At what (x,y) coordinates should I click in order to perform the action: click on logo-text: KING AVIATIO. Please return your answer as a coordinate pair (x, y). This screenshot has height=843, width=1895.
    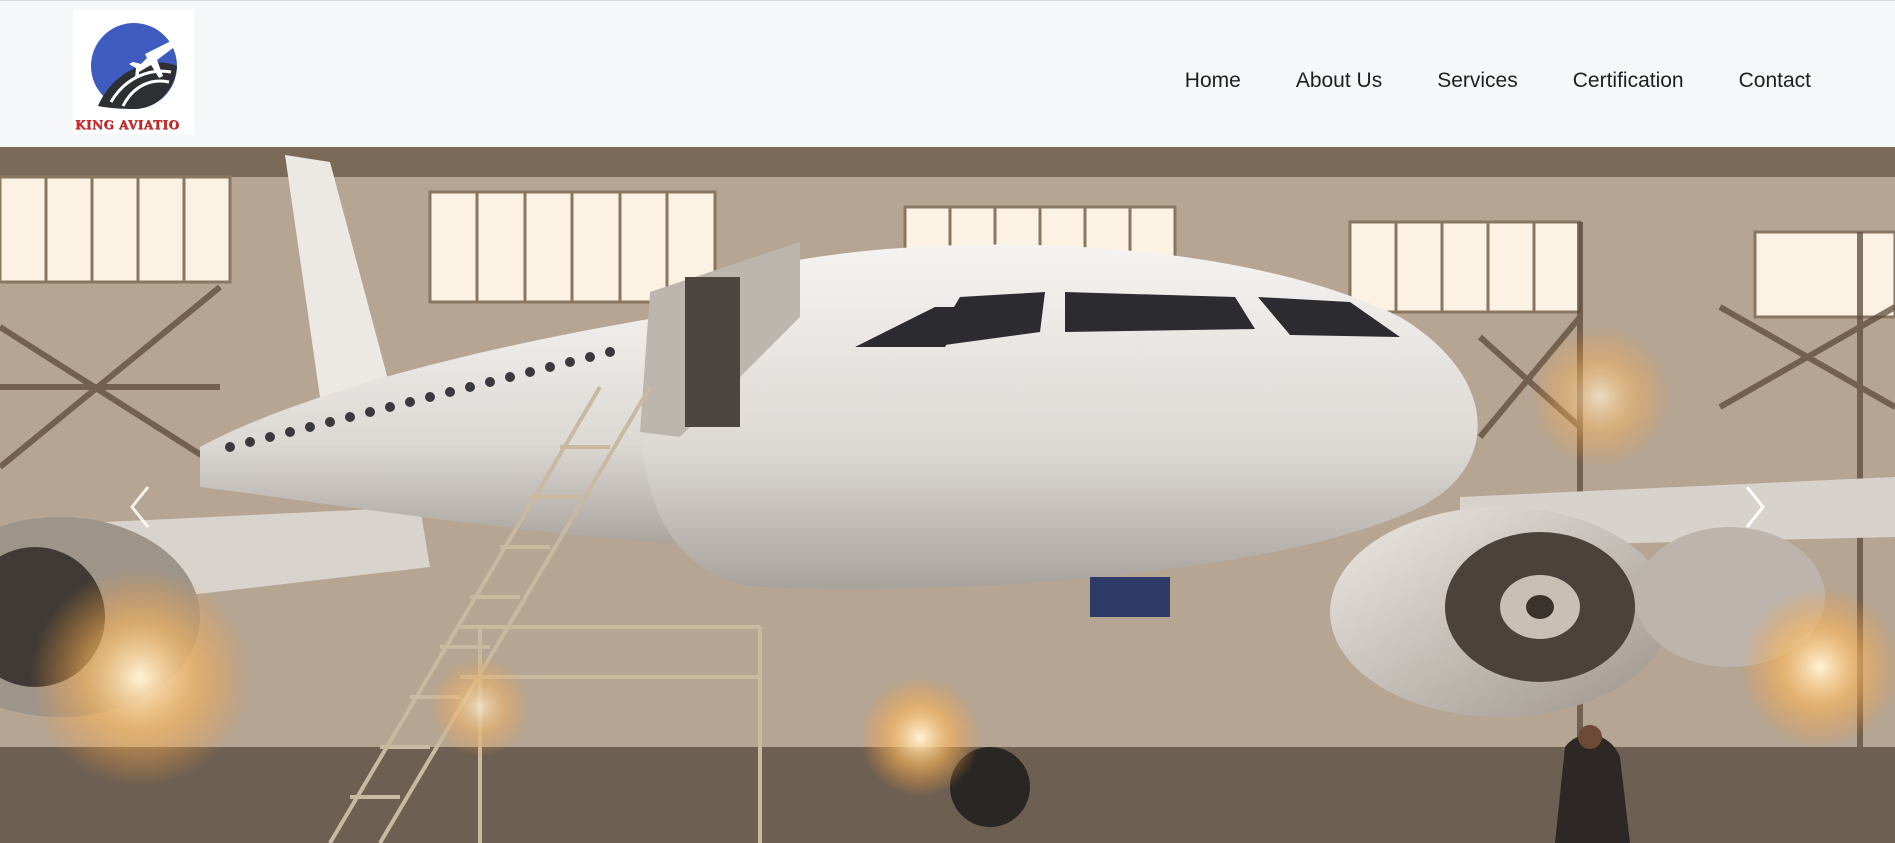
    Looking at the image, I should click on (127, 125).